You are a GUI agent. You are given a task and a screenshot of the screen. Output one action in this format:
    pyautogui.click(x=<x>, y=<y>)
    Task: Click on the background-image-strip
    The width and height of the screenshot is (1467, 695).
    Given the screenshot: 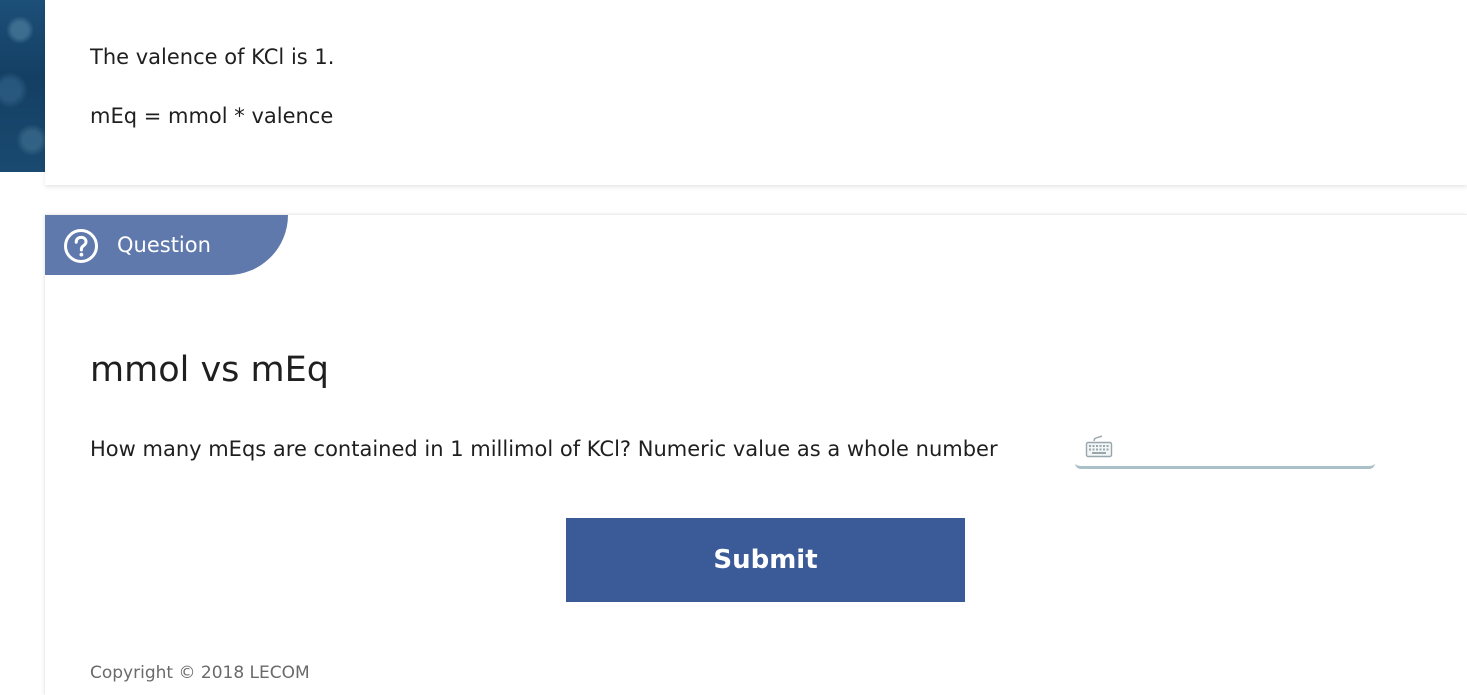 What is the action you would take?
    pyautogui.click(x=22, y=86)
    